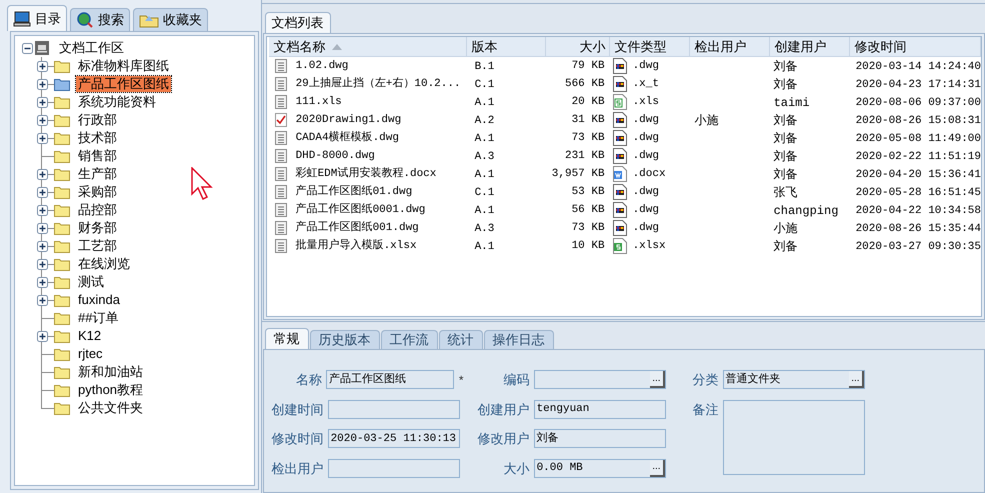 This screenshot has height=493, width=985. Describe the element at coordinates (730, 46) in the screenshot. I see `column-header: 检出用户` at that location.